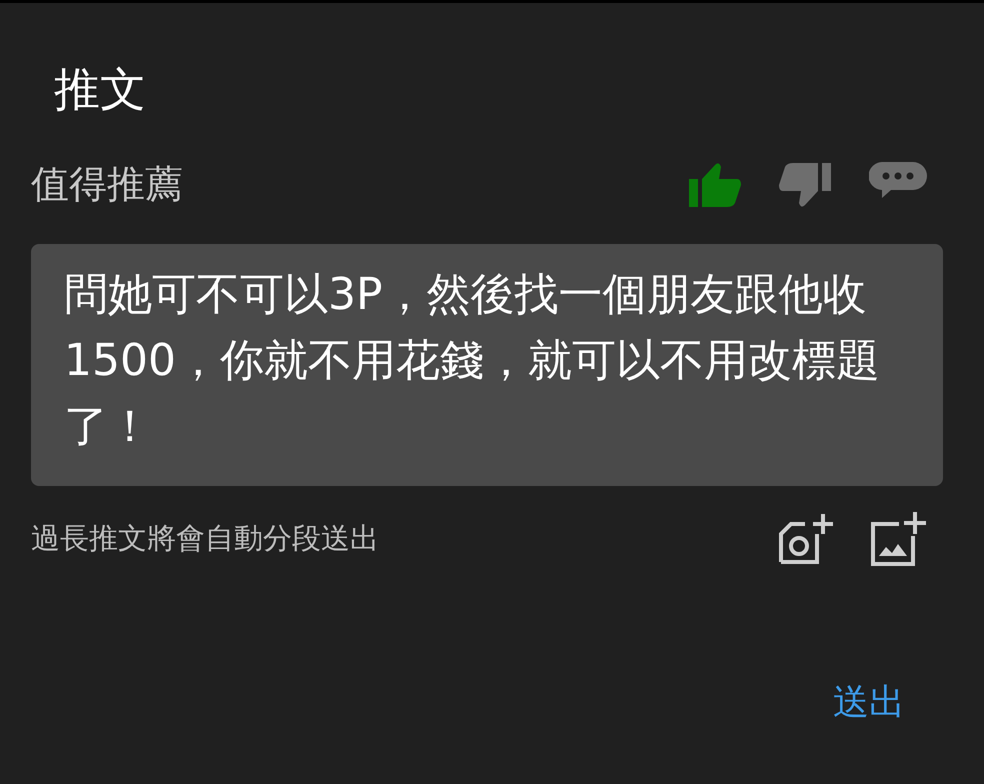 The height and width of the screenshot is (784, 984). I want to click on thumbs-up-icon, so click(715, 184).